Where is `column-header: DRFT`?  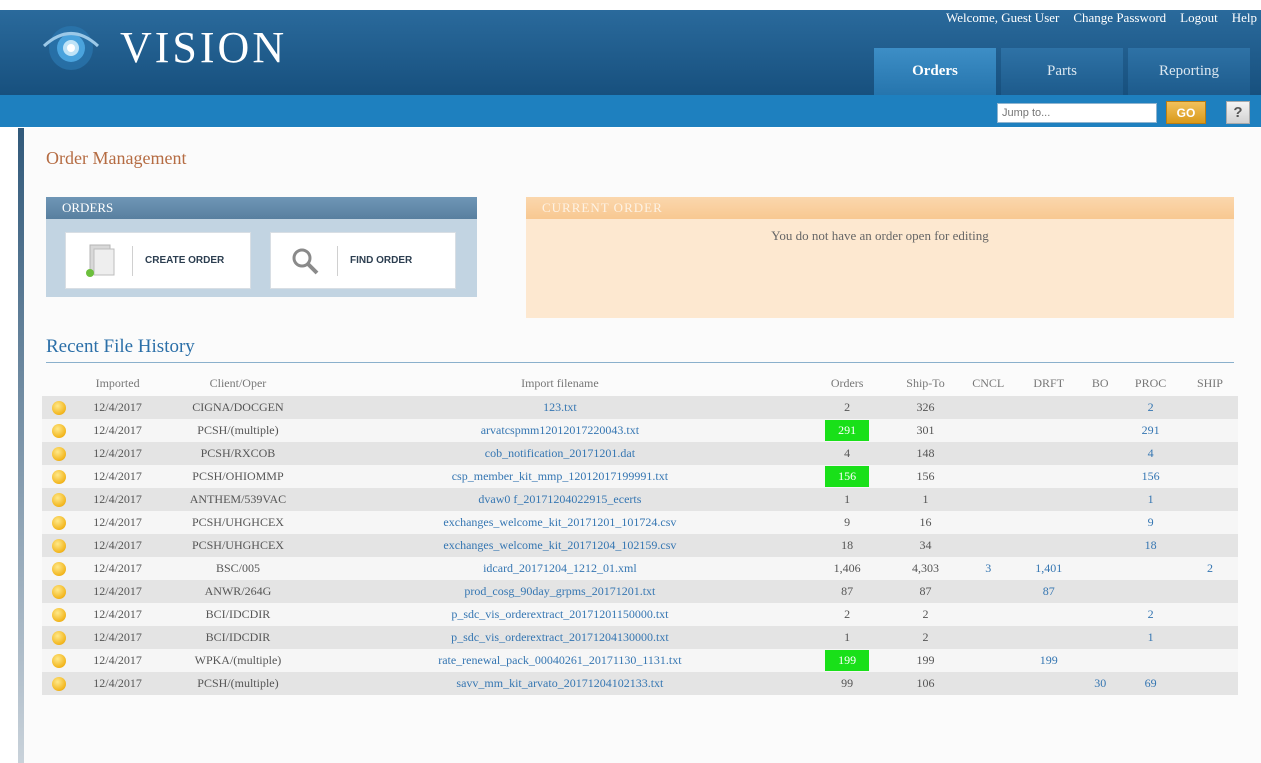
column-header: DRFT is located at coordinates (1048, 383).